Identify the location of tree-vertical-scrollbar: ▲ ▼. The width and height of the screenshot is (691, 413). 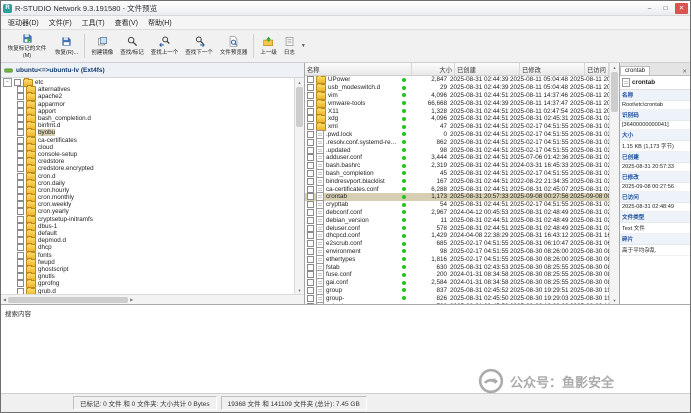
(299, 186).